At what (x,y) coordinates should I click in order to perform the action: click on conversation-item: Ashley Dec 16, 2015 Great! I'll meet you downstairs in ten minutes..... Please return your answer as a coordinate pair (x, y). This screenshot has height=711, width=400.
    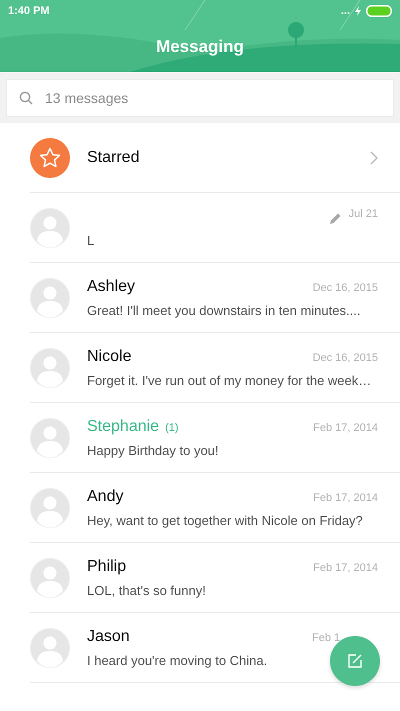
    Looking at the image, I should click on (215, 298).